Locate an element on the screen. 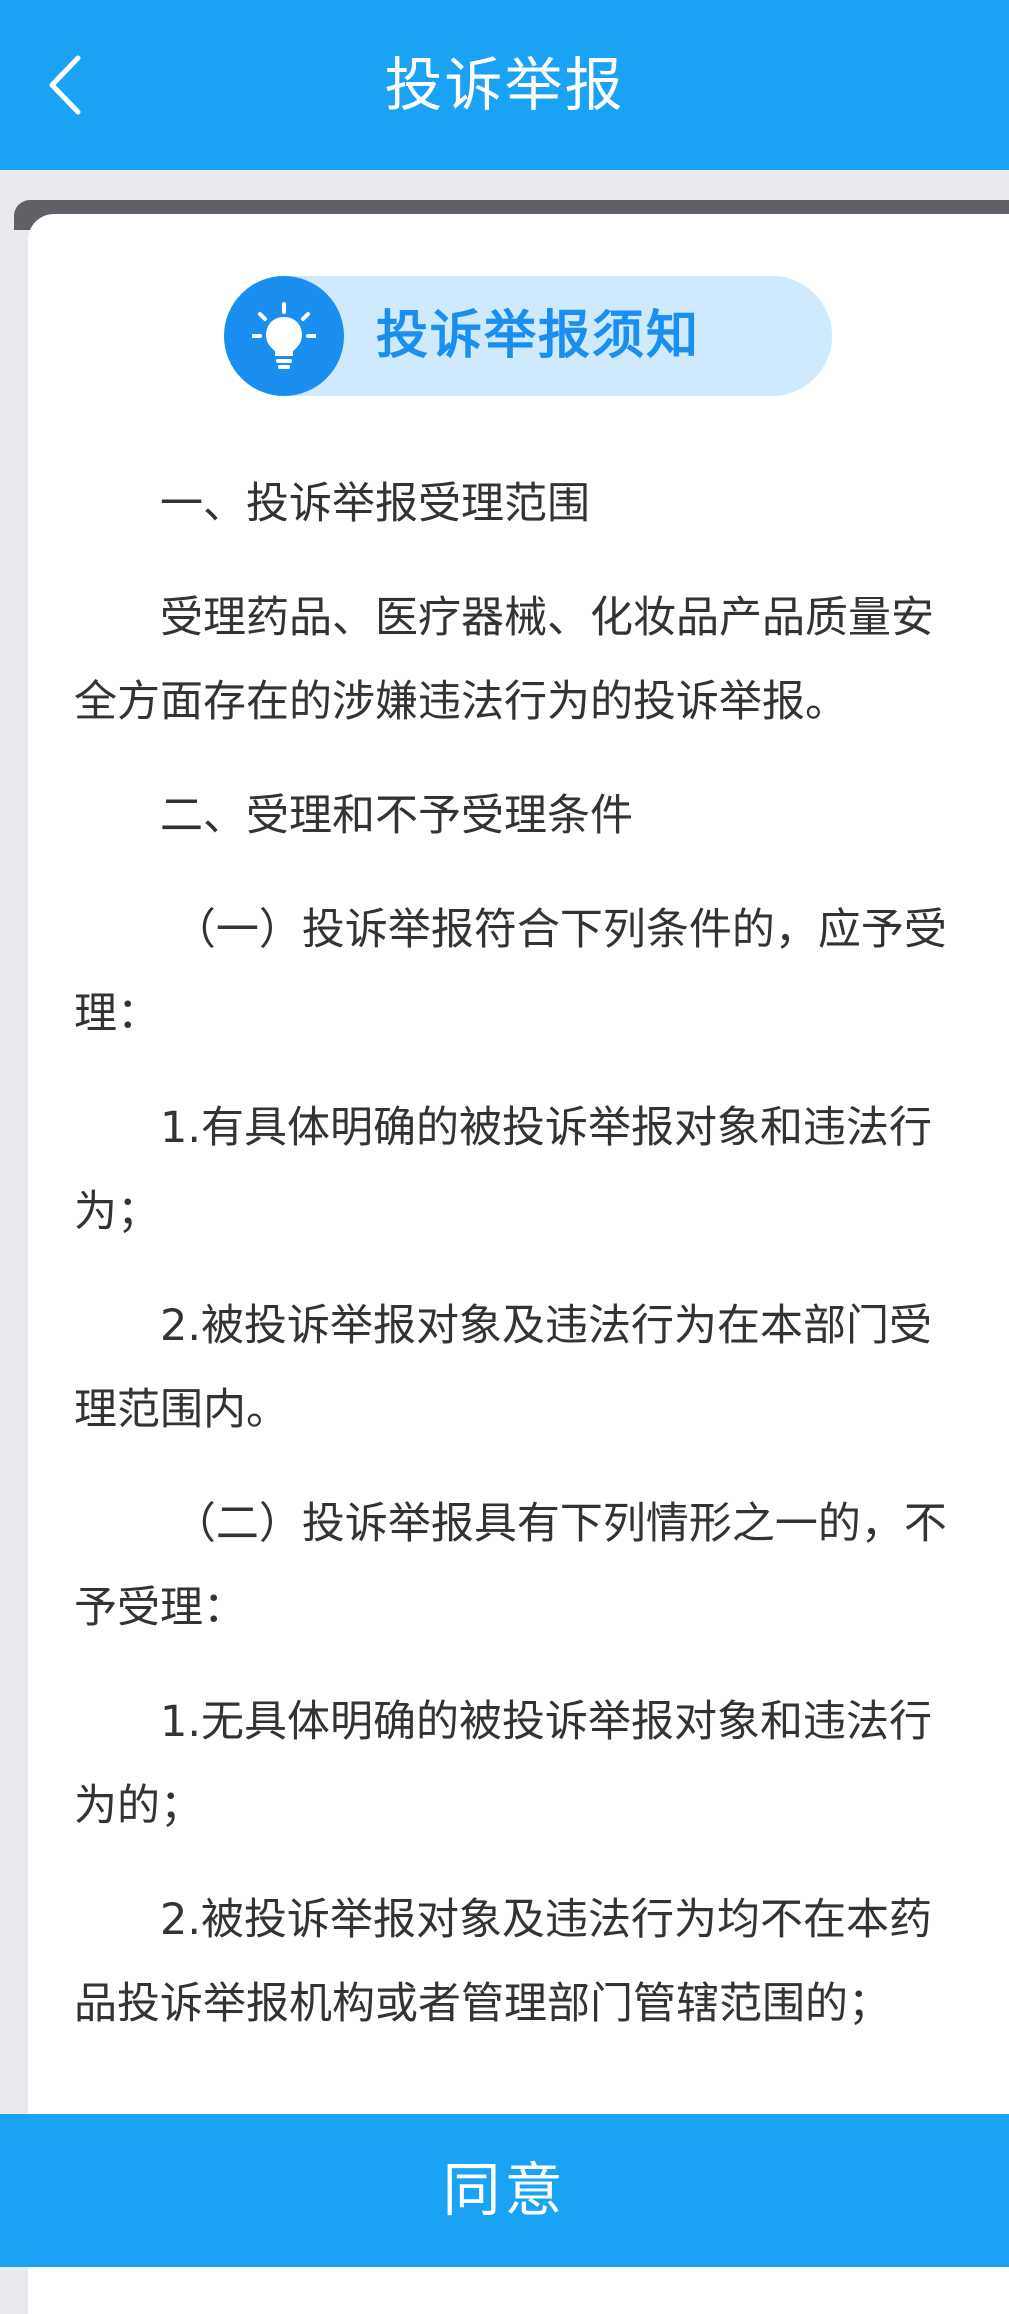  app-header: 投诉举报 is located at coordinates (504, 85).